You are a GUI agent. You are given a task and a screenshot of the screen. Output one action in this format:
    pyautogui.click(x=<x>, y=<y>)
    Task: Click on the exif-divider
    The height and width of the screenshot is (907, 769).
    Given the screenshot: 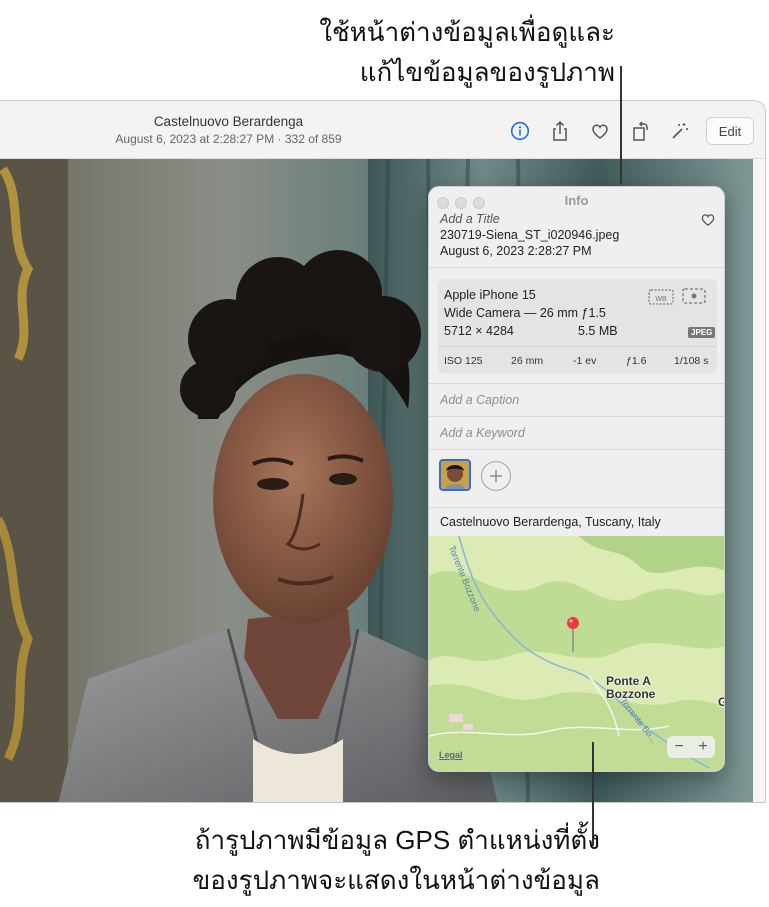 What is the action you would take?
    pyautogui.click(x=577, y=346)
    